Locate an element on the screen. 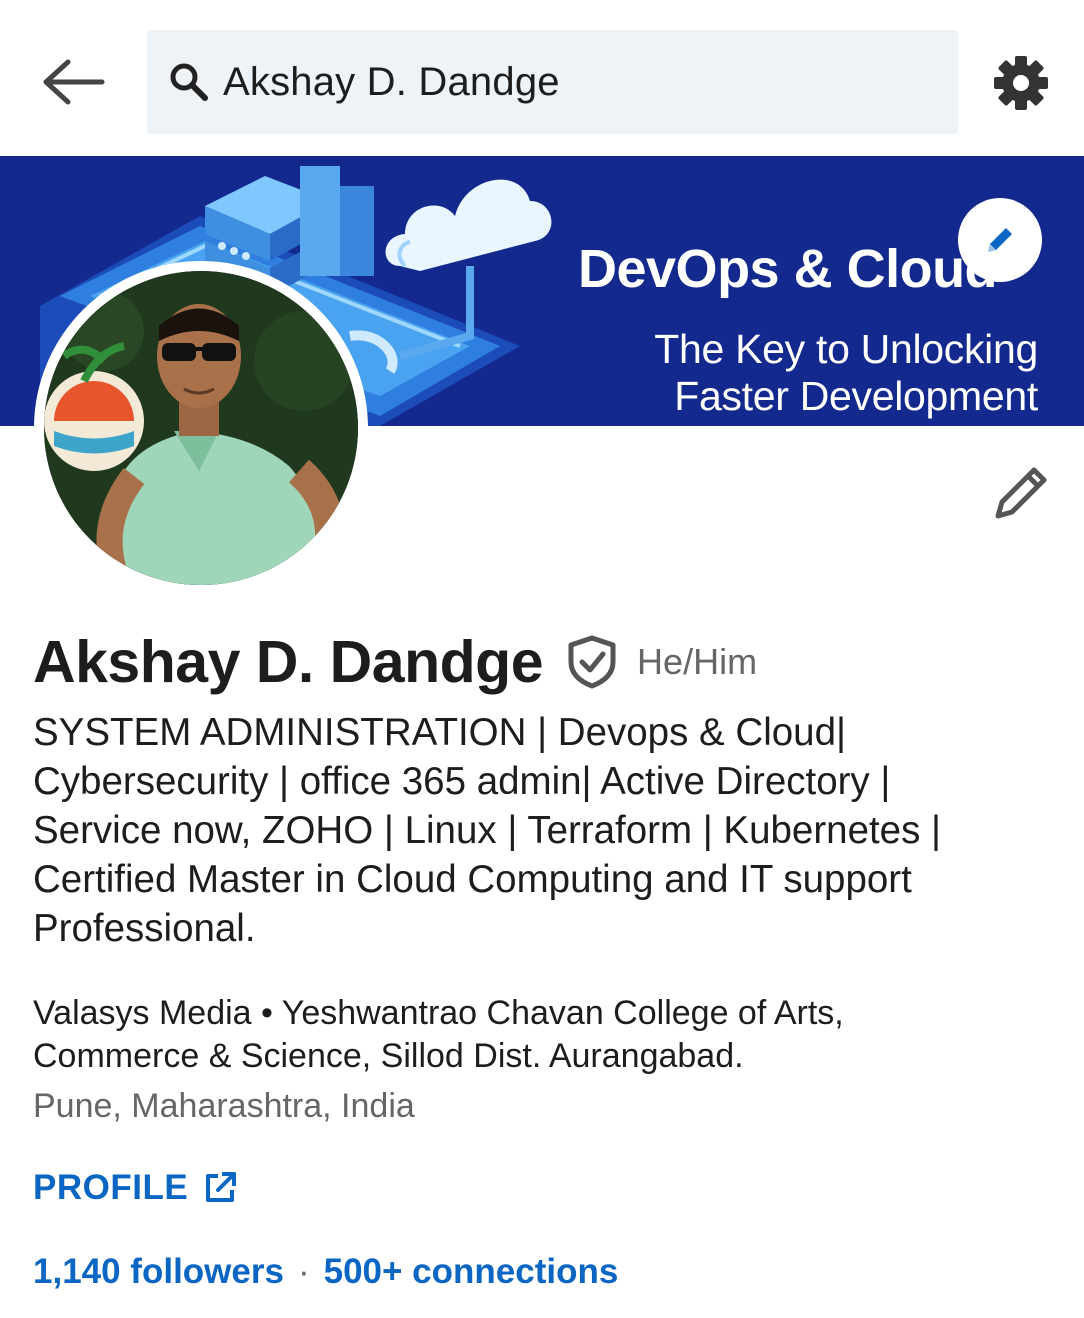  gear-icon is located at coordinates (1021, 83).